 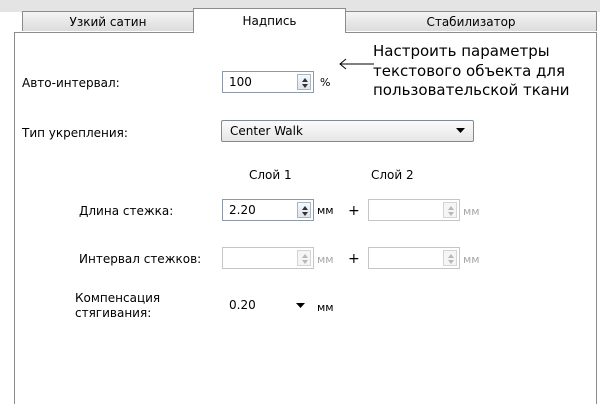 What do you see at coordinates (240, 82) in the screenshot?
I see `auto-spacing-value: 100` at bounding box center [240, 82].